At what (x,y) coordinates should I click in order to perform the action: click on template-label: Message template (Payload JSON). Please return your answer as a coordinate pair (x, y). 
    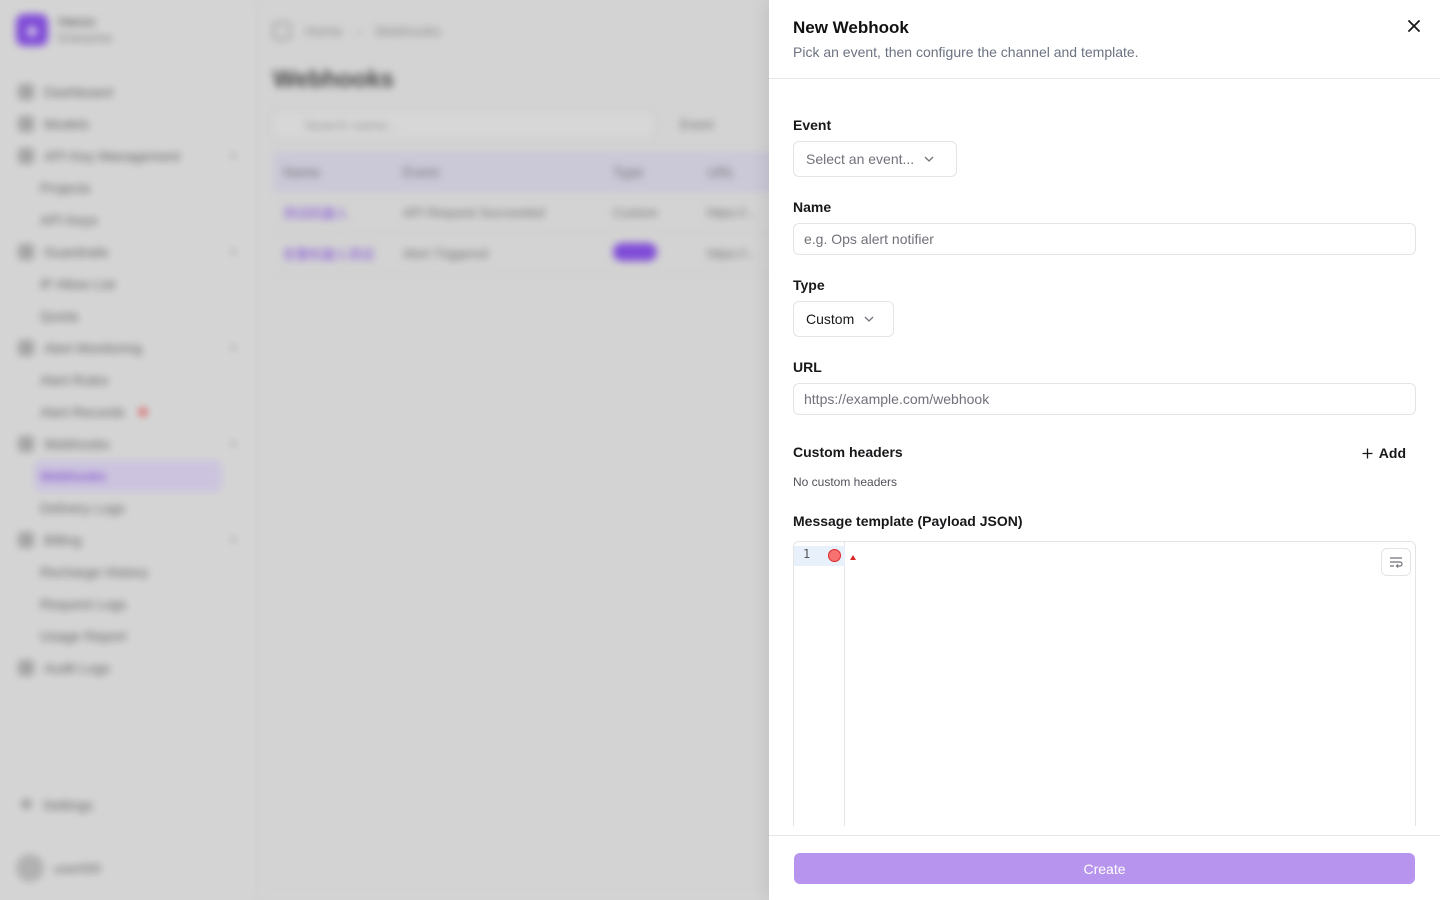
    Looking at the image, I should click on (908, 521).